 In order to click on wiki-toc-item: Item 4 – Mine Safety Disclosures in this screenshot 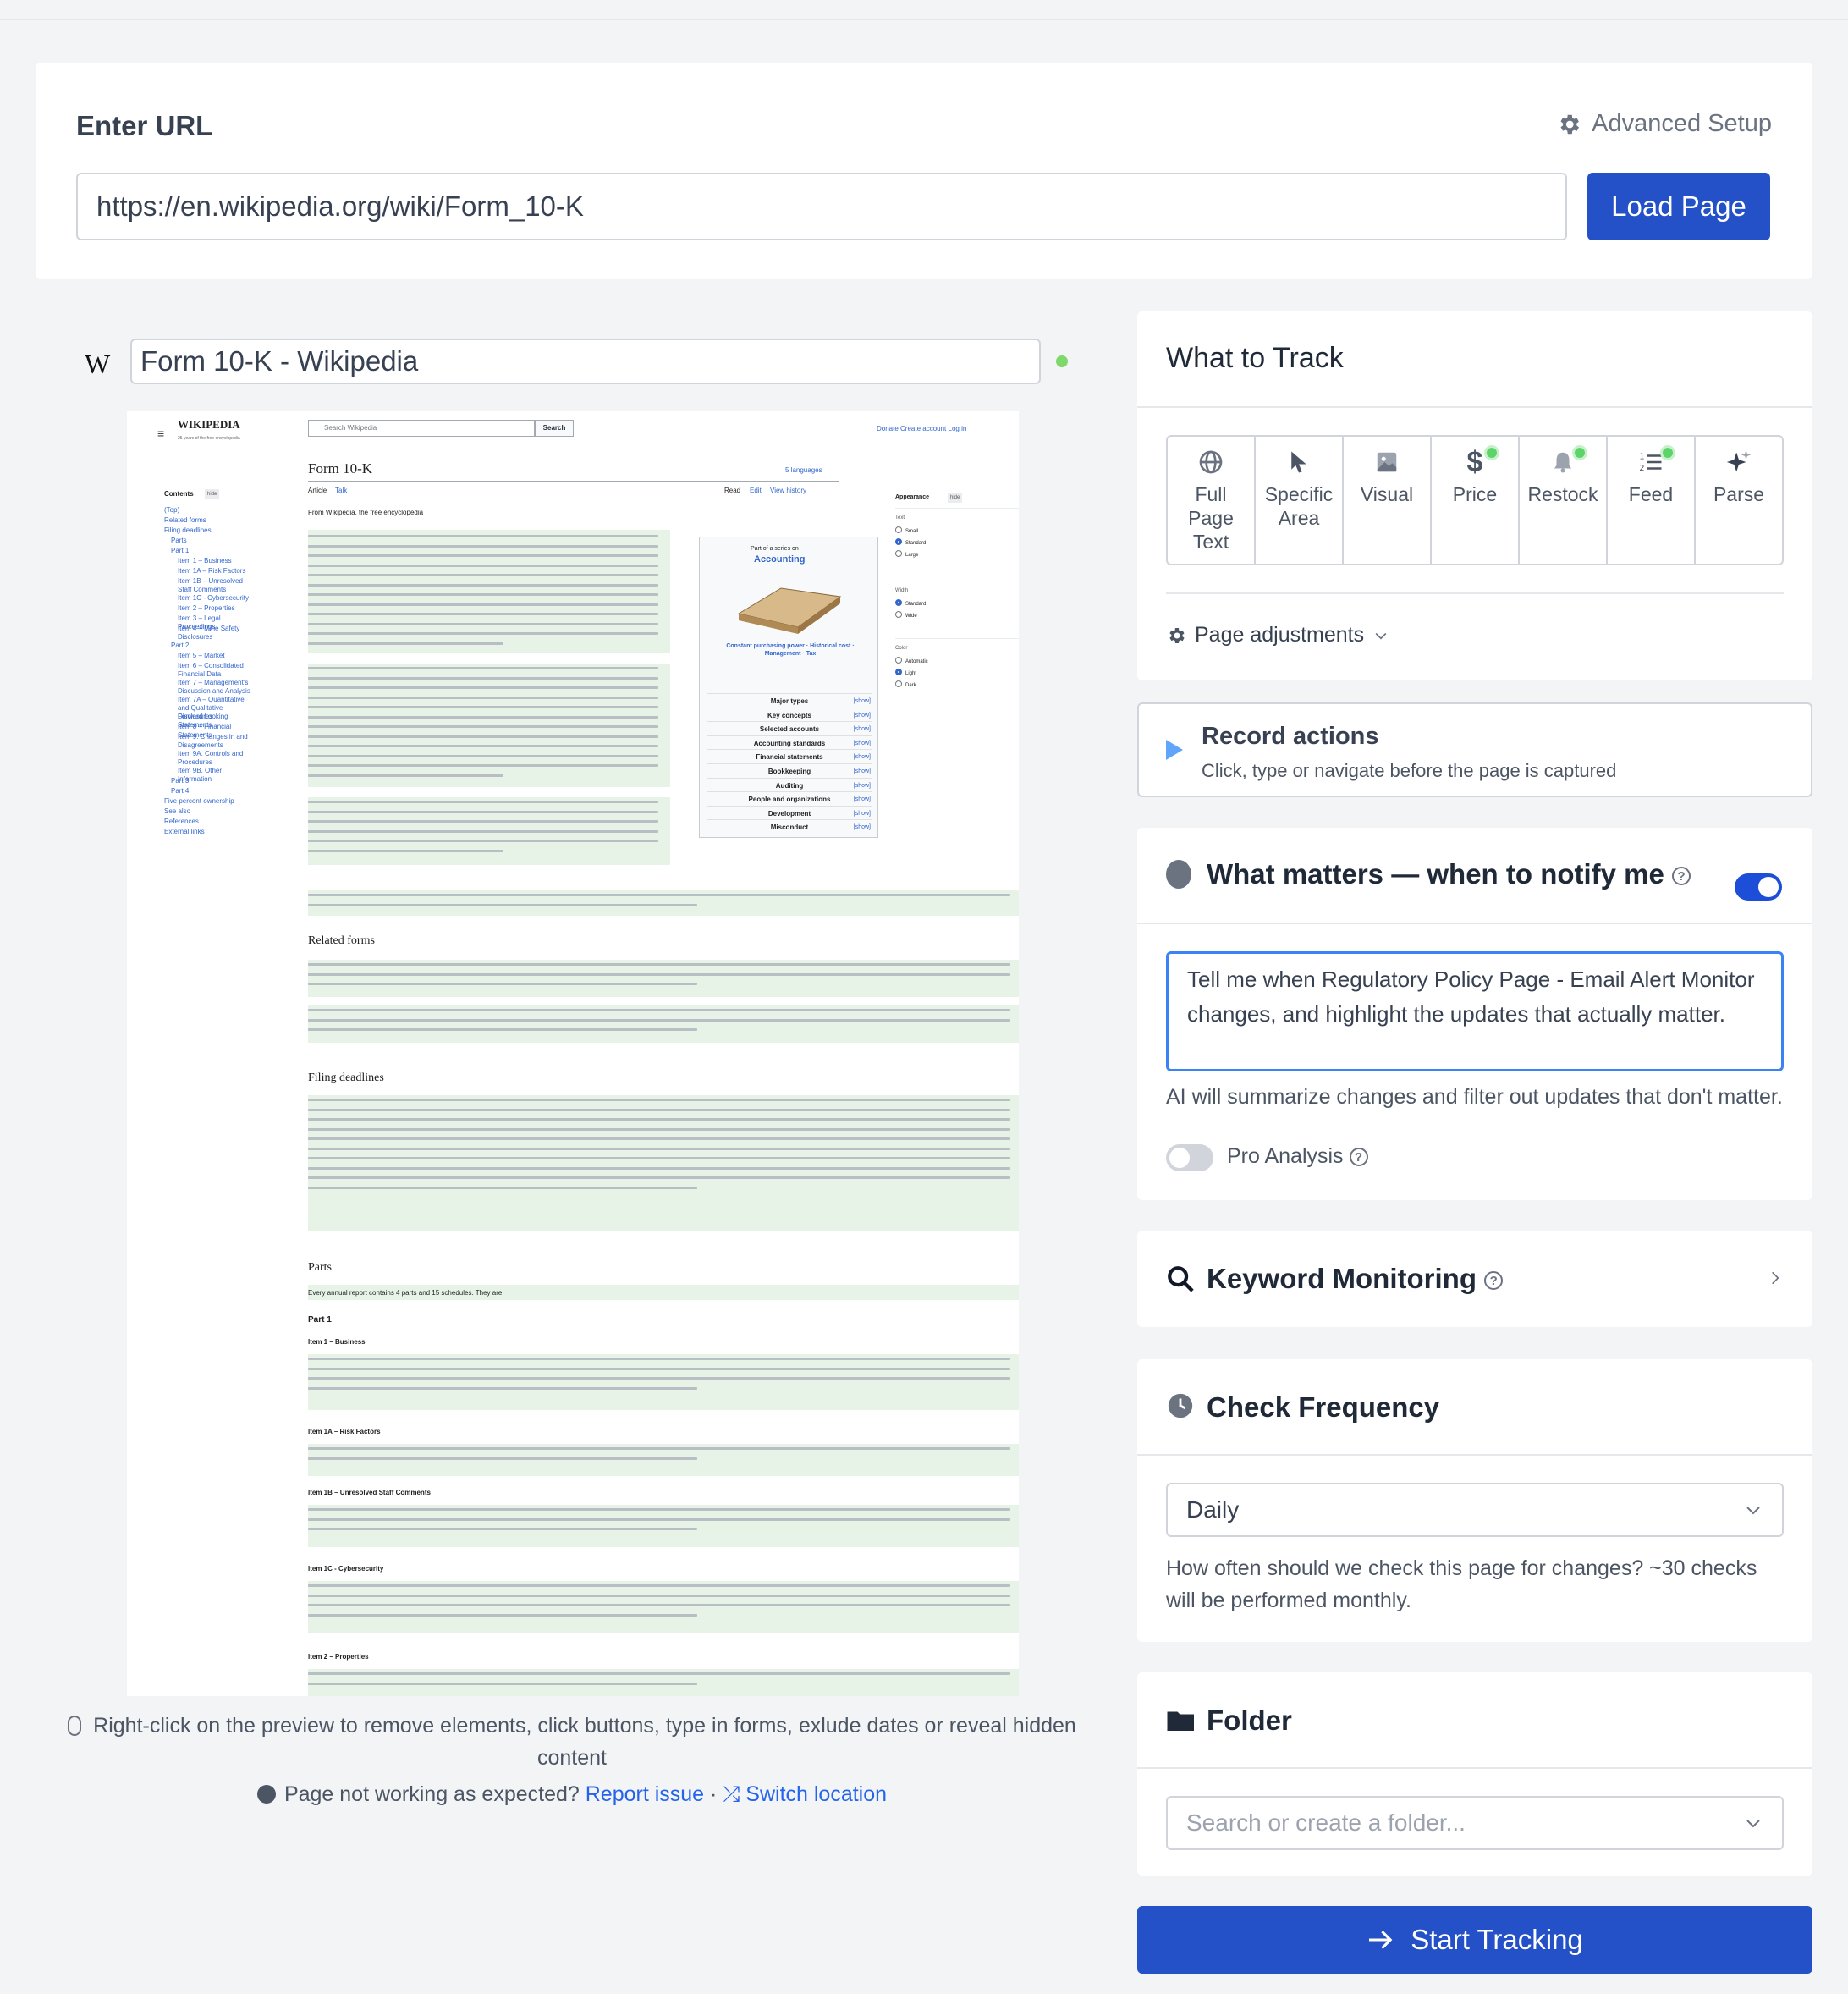, I will do `click(217, 633)`.